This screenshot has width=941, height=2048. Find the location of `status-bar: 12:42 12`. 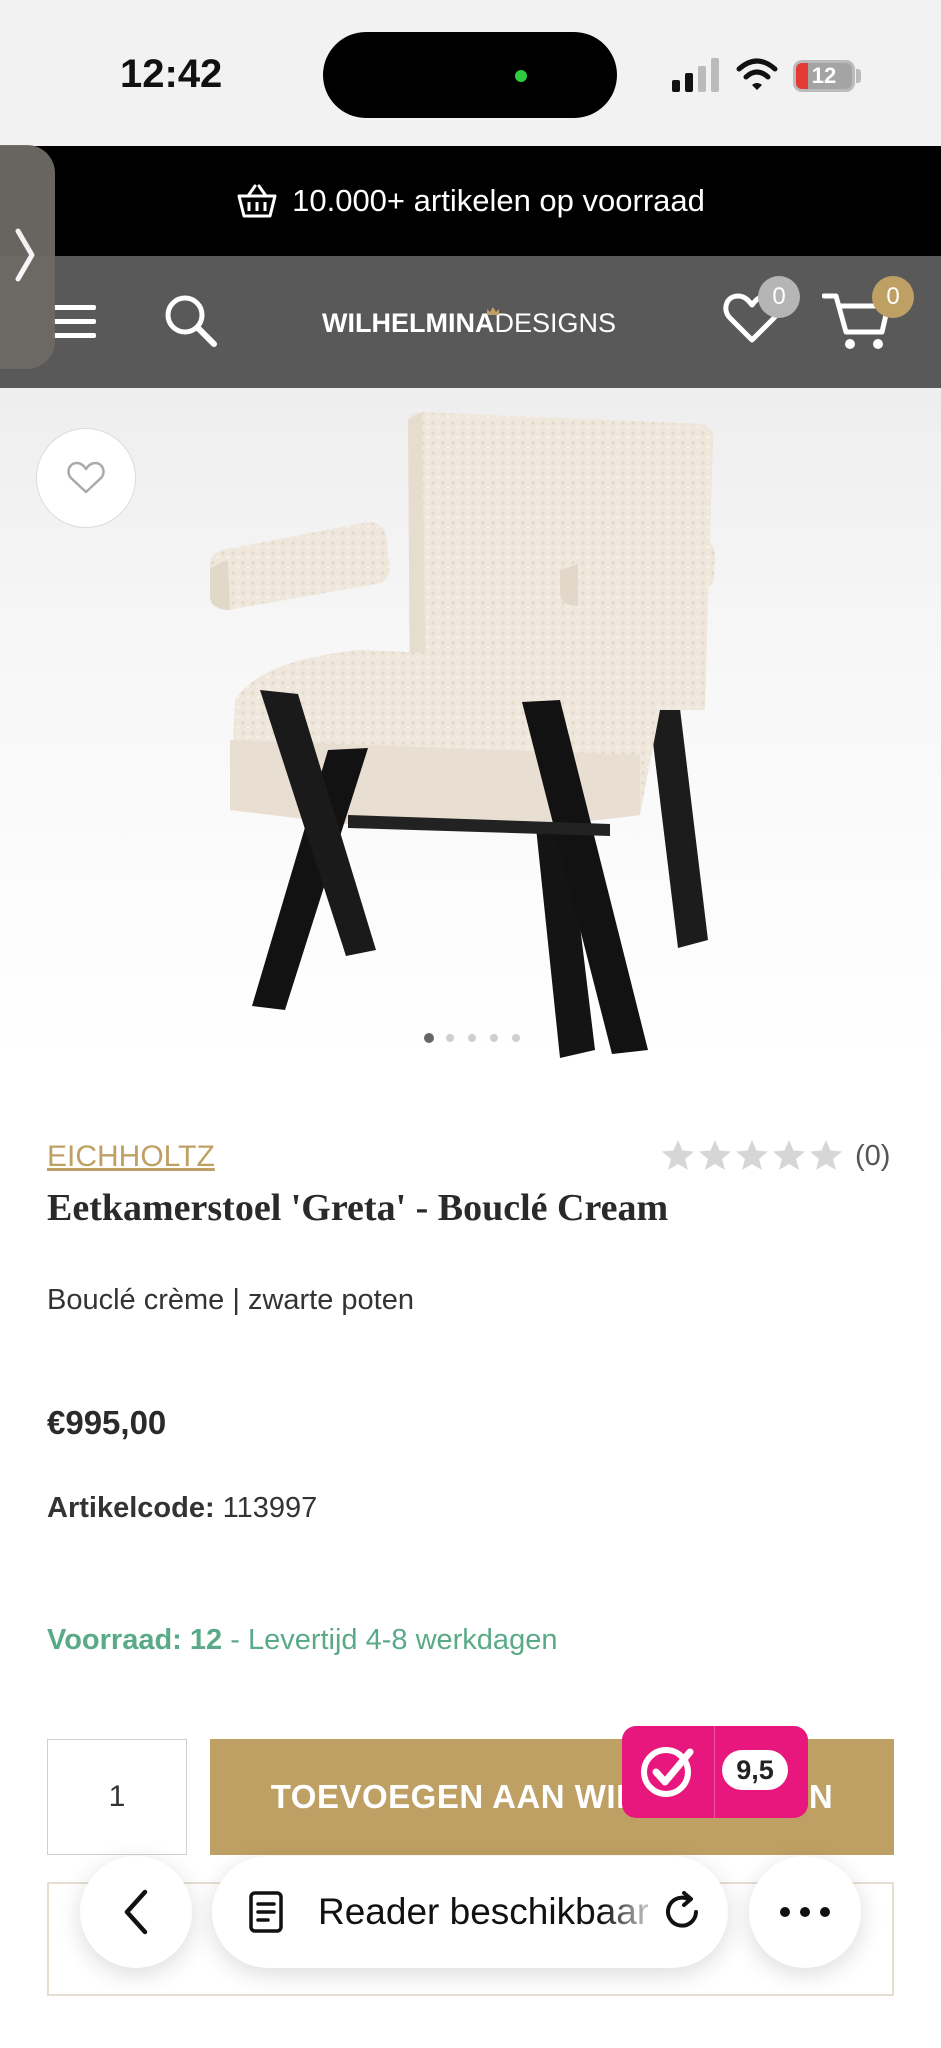

status-bar: 12:42 12 is located at coordinates (470, 73).